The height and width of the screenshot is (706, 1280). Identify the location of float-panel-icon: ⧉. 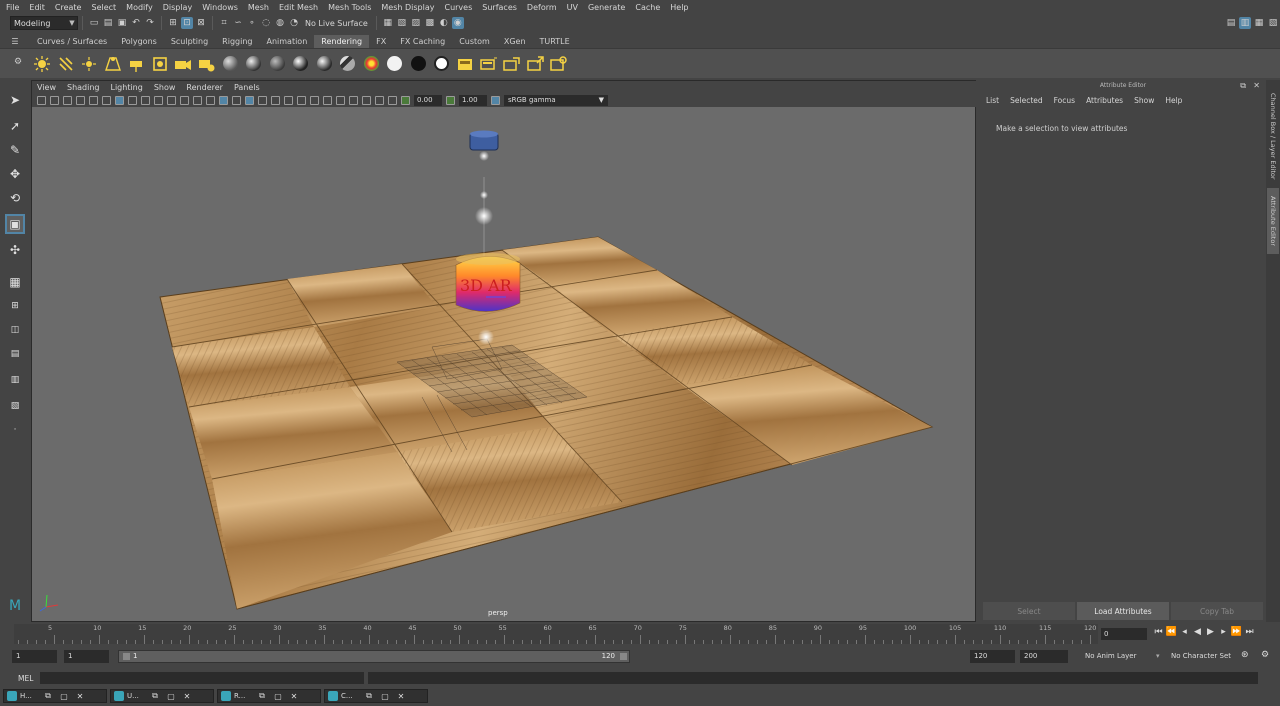
(1243, 86).